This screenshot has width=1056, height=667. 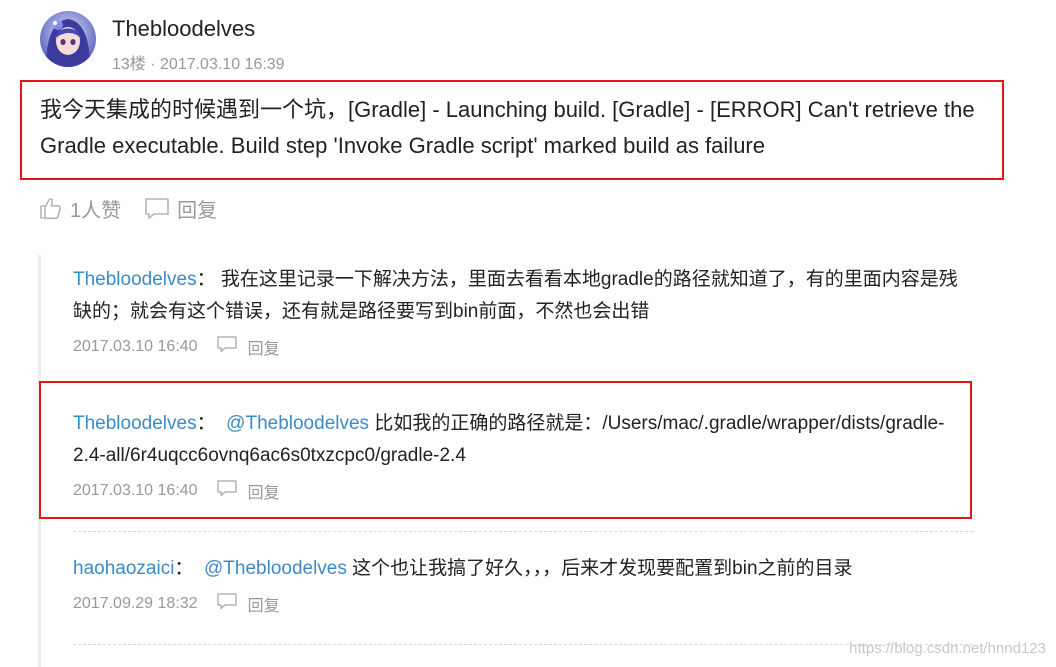 I want to click on comment-actions: 1人赞 回复, so click(x=127, y=208).